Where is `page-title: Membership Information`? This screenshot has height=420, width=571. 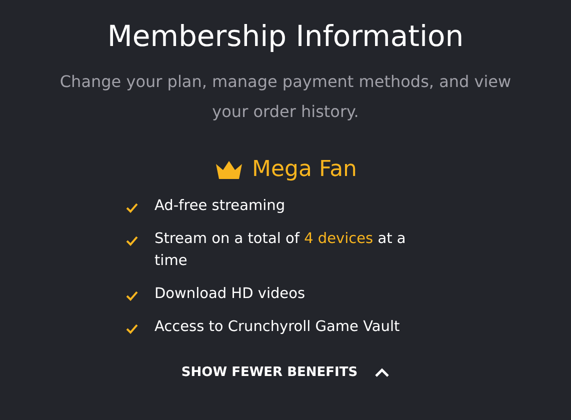
page-title: Membership Information is located at coordinates (285, 36).